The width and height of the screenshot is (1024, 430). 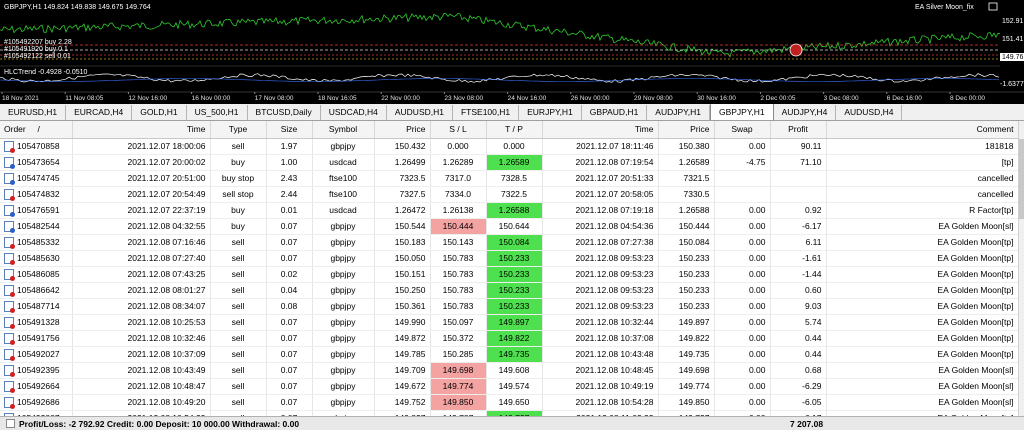 I want to click on profit-value: 0.92, so click(x=798, y=210).